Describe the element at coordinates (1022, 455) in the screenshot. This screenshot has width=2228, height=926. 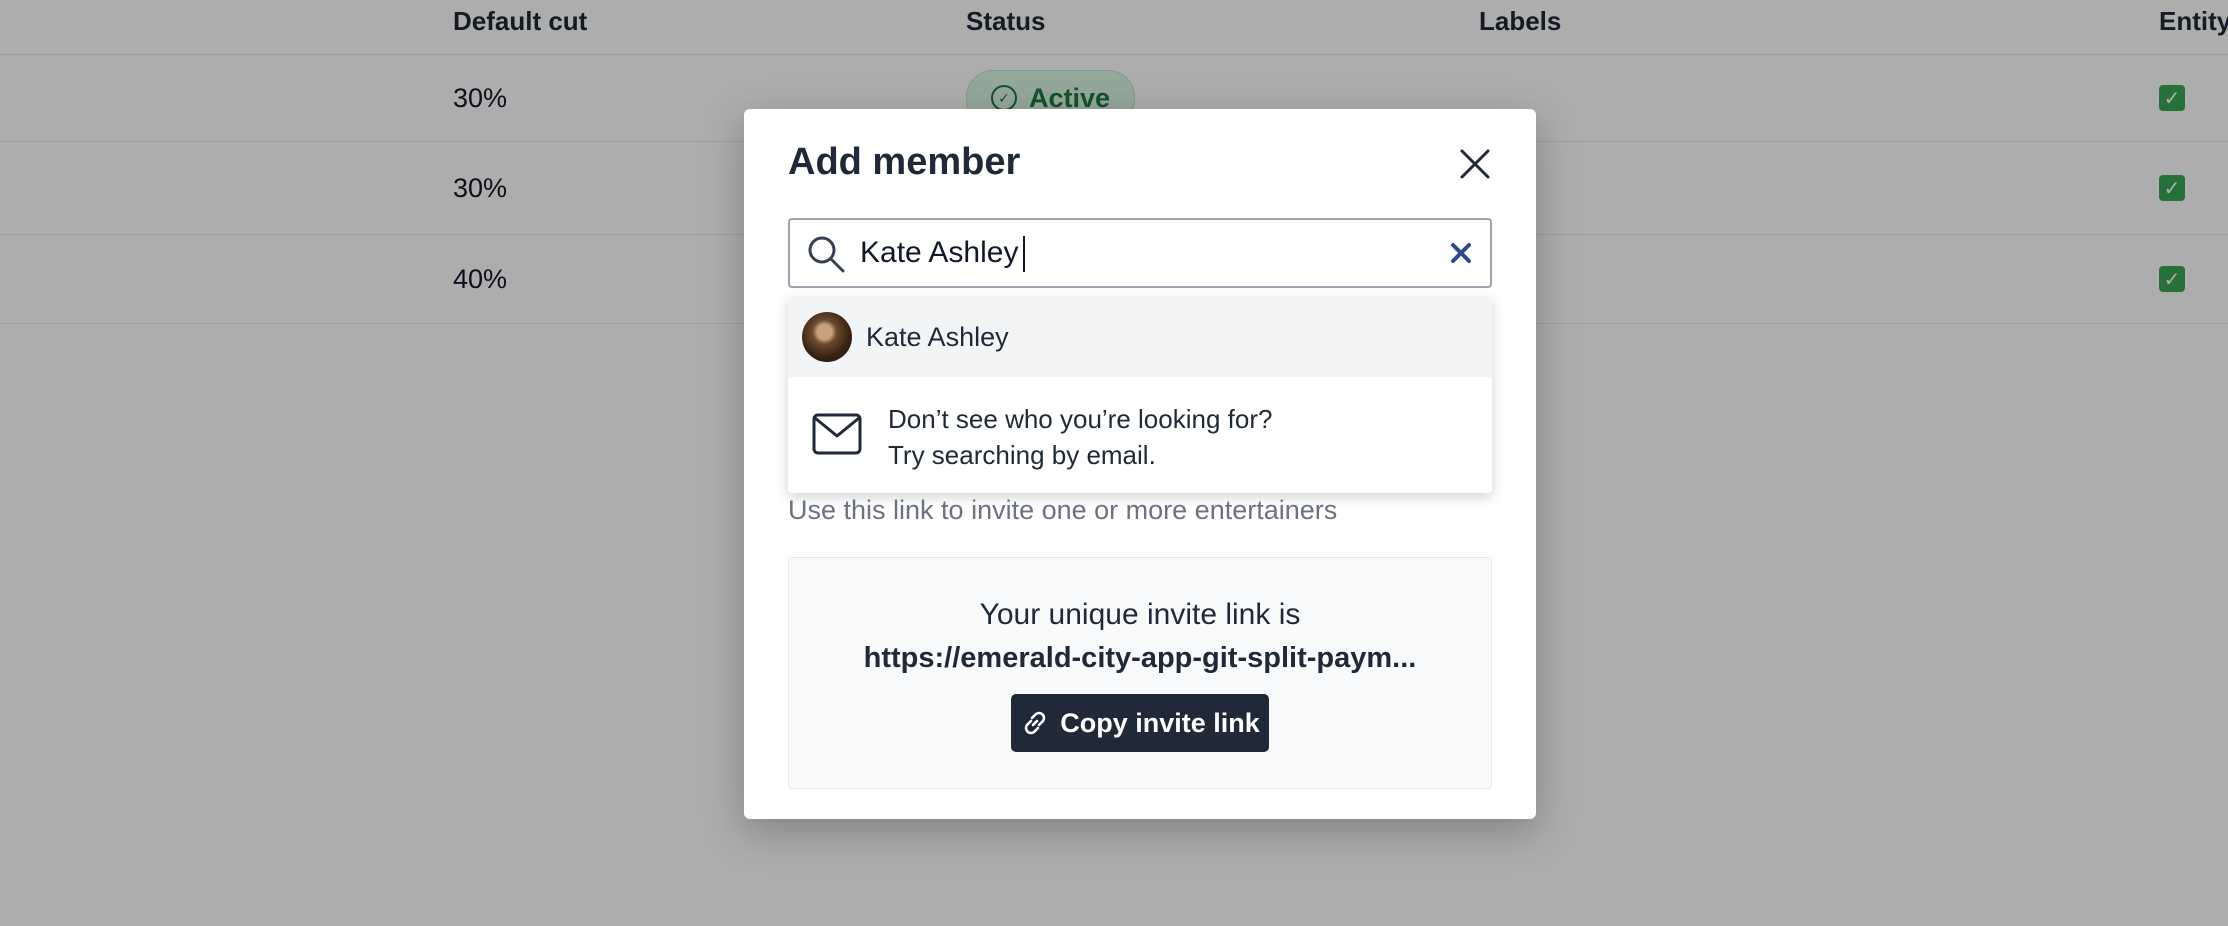
I see `hint-line-2: Try searching by email.` at that location.